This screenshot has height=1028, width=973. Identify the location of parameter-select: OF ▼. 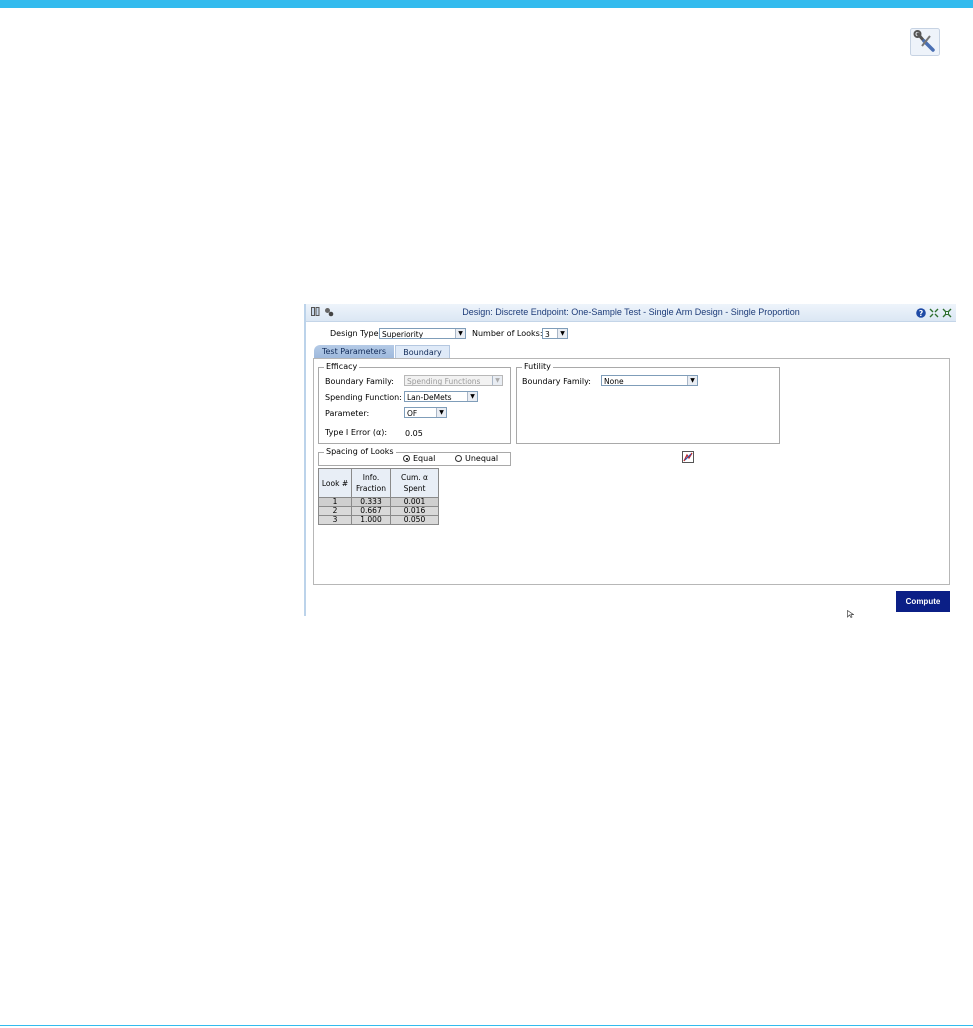
(425, 412).